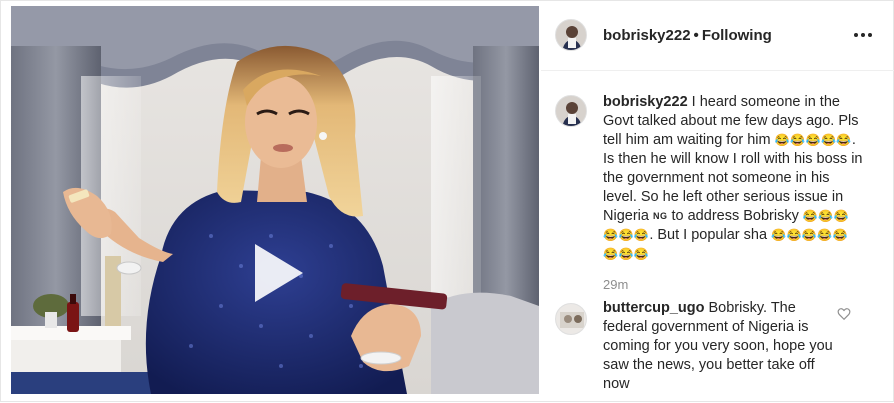  Describe the element at coordinates (571, 111) in the screenshot. I see `caption-author-avatar` at that location.